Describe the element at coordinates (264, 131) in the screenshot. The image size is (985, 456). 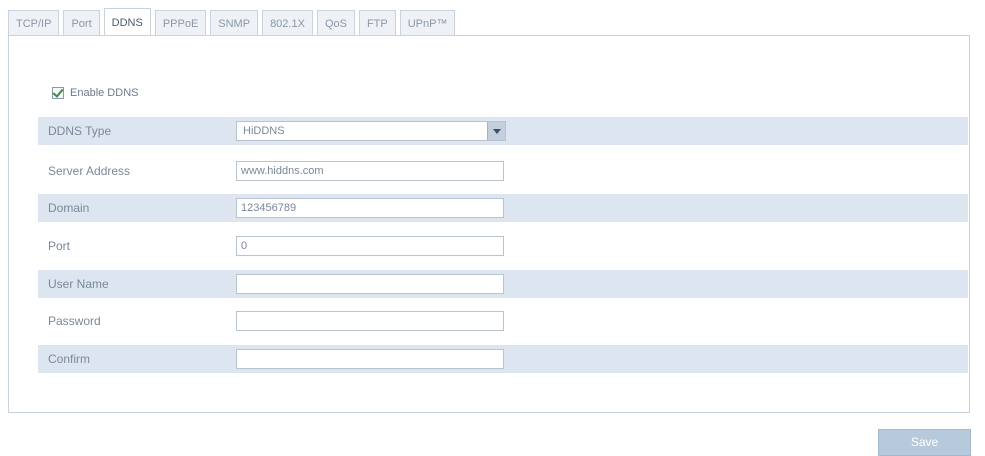
I see `ddns-type-value: HiDDNS` at that location.